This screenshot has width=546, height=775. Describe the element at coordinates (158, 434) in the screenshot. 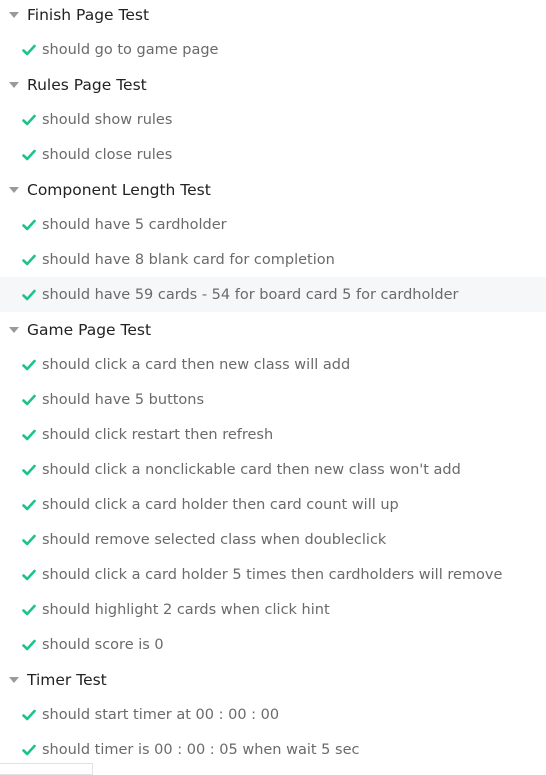

I see `test-title: should click restart then refresh` at that location.